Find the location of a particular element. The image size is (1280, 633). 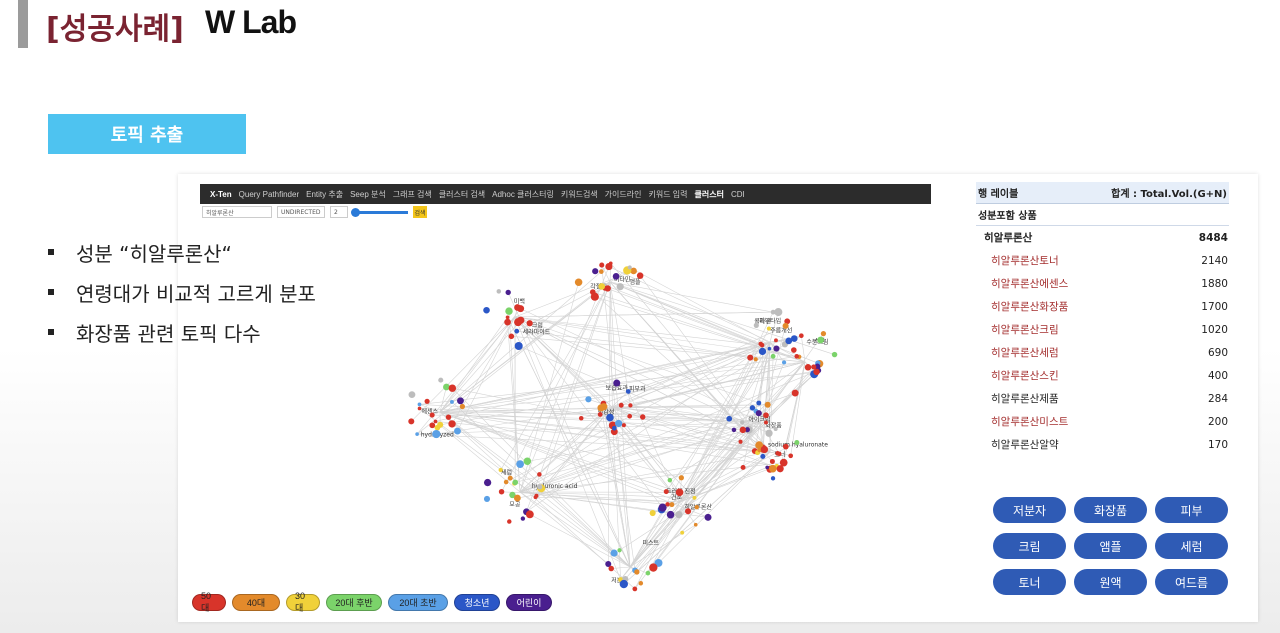

keyword-button: 피부 is located at coordinates (1191, 510).